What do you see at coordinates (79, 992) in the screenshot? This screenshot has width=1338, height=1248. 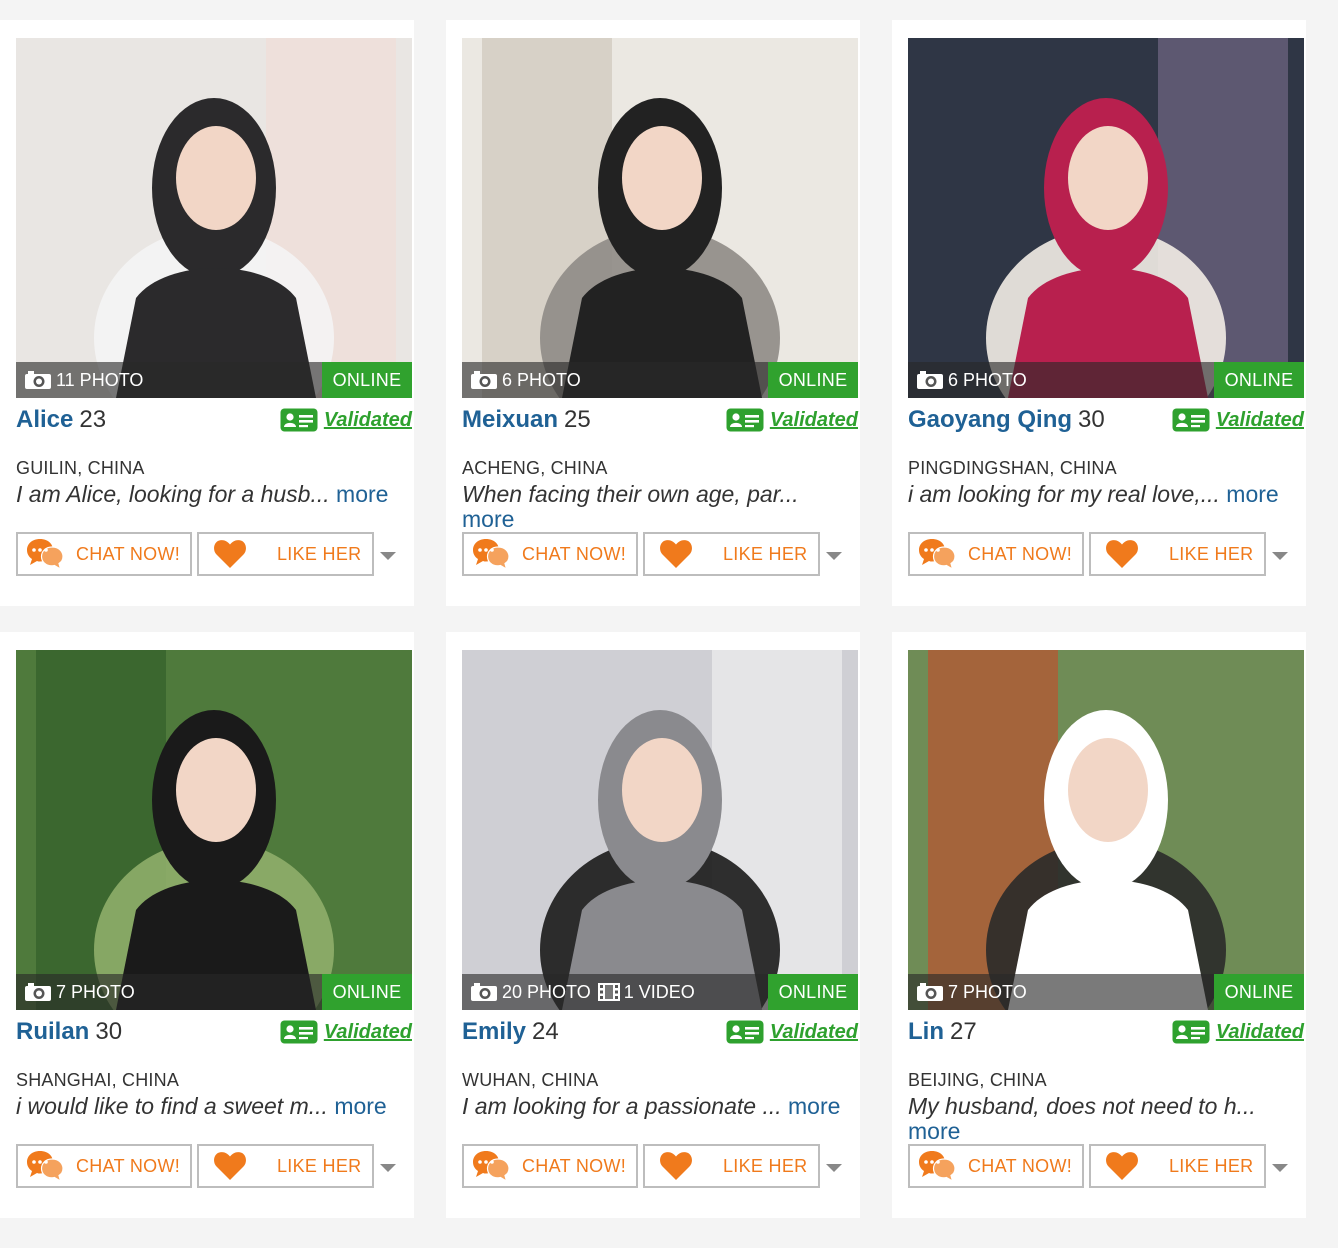 I see `media-count: 7 PHOTO` at bounding box center [79, 992].